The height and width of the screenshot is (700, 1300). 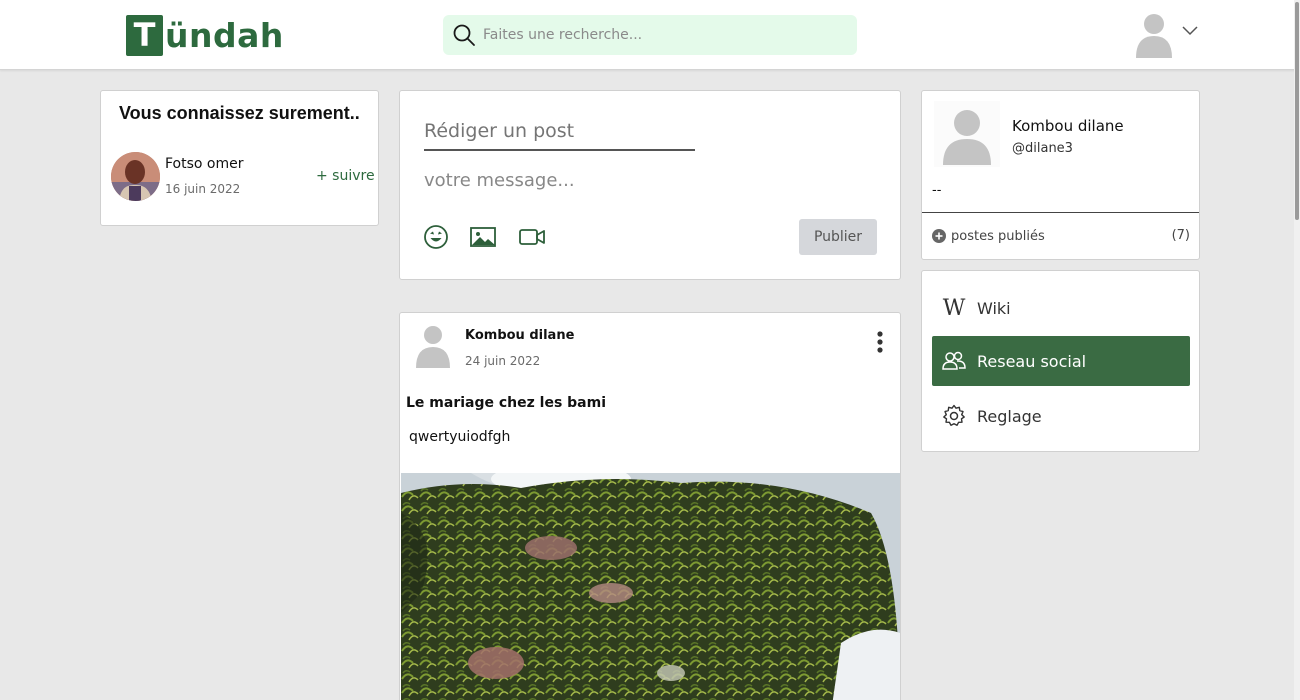 I want to click on brand-logo: T ündah, so click(x=205, y=35).